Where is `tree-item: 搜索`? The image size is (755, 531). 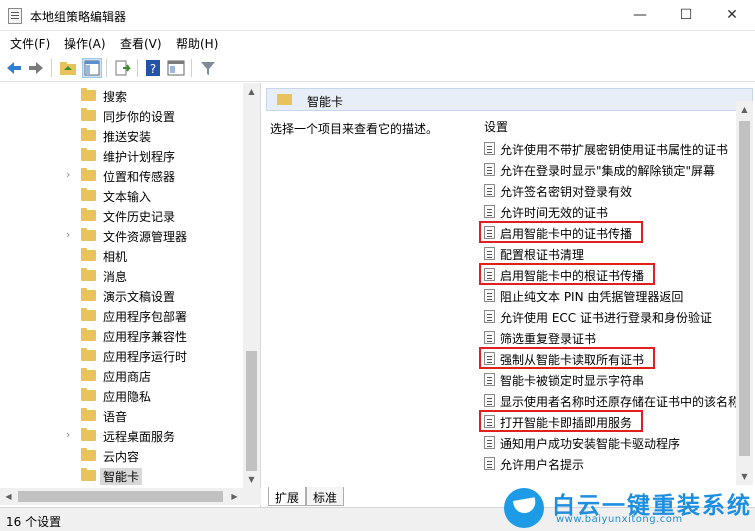 tree-item: 搜索 is located at coordinates (152, 95).